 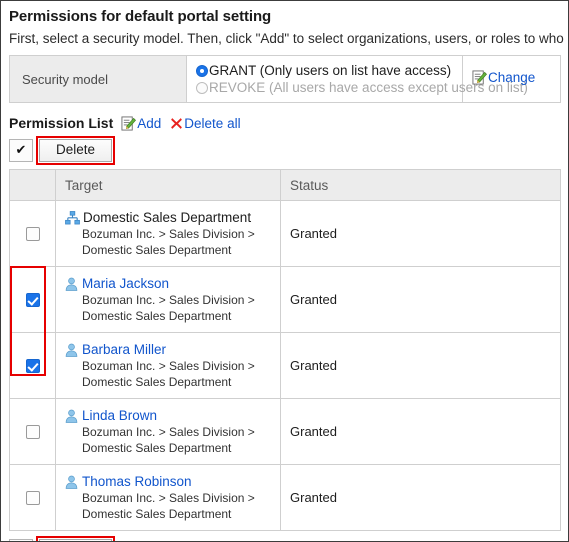 What do you see at coordinates (168, 185) in the screenshot?
I see `column-header-target: Target` at bounding box center [168, 185].